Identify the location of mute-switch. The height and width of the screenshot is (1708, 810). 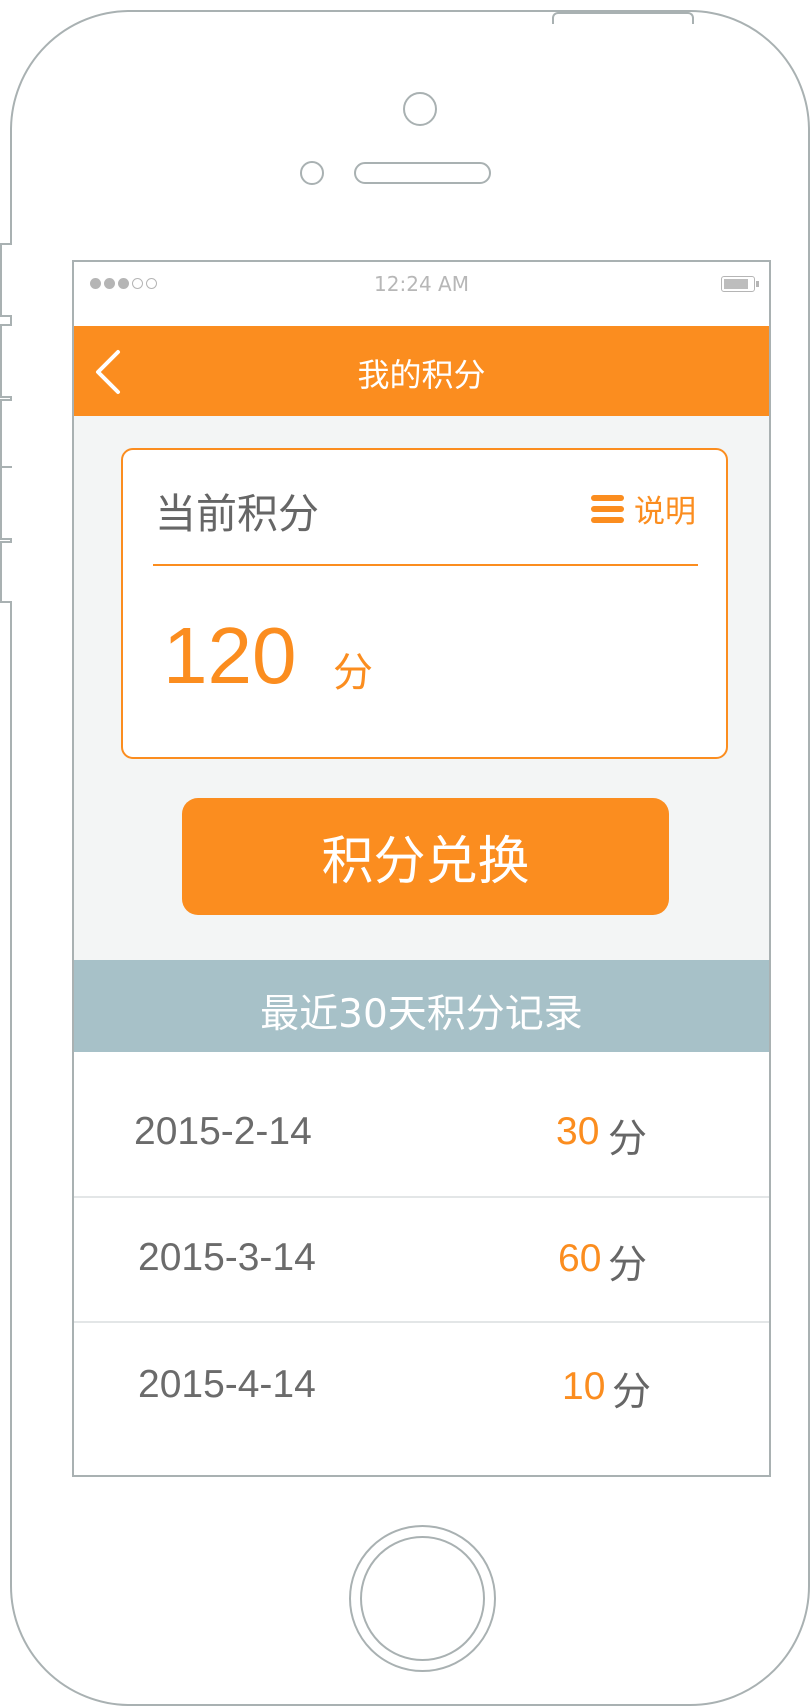
(6, 280).